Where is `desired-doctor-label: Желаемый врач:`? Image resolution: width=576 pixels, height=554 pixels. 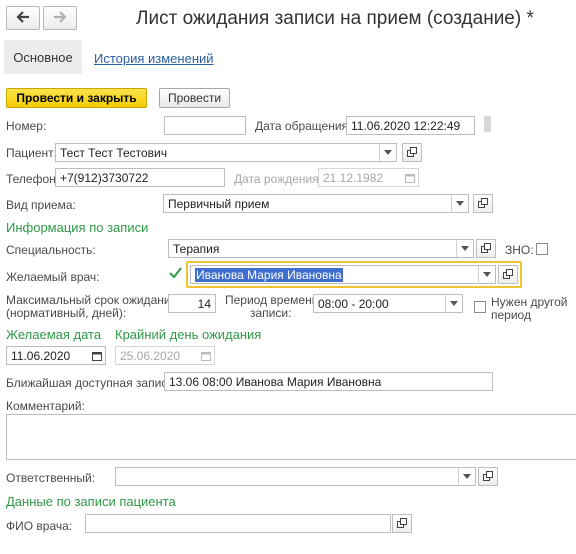 desired-doctor-label: Желаемый врач: is located at coordinates (53, 277).